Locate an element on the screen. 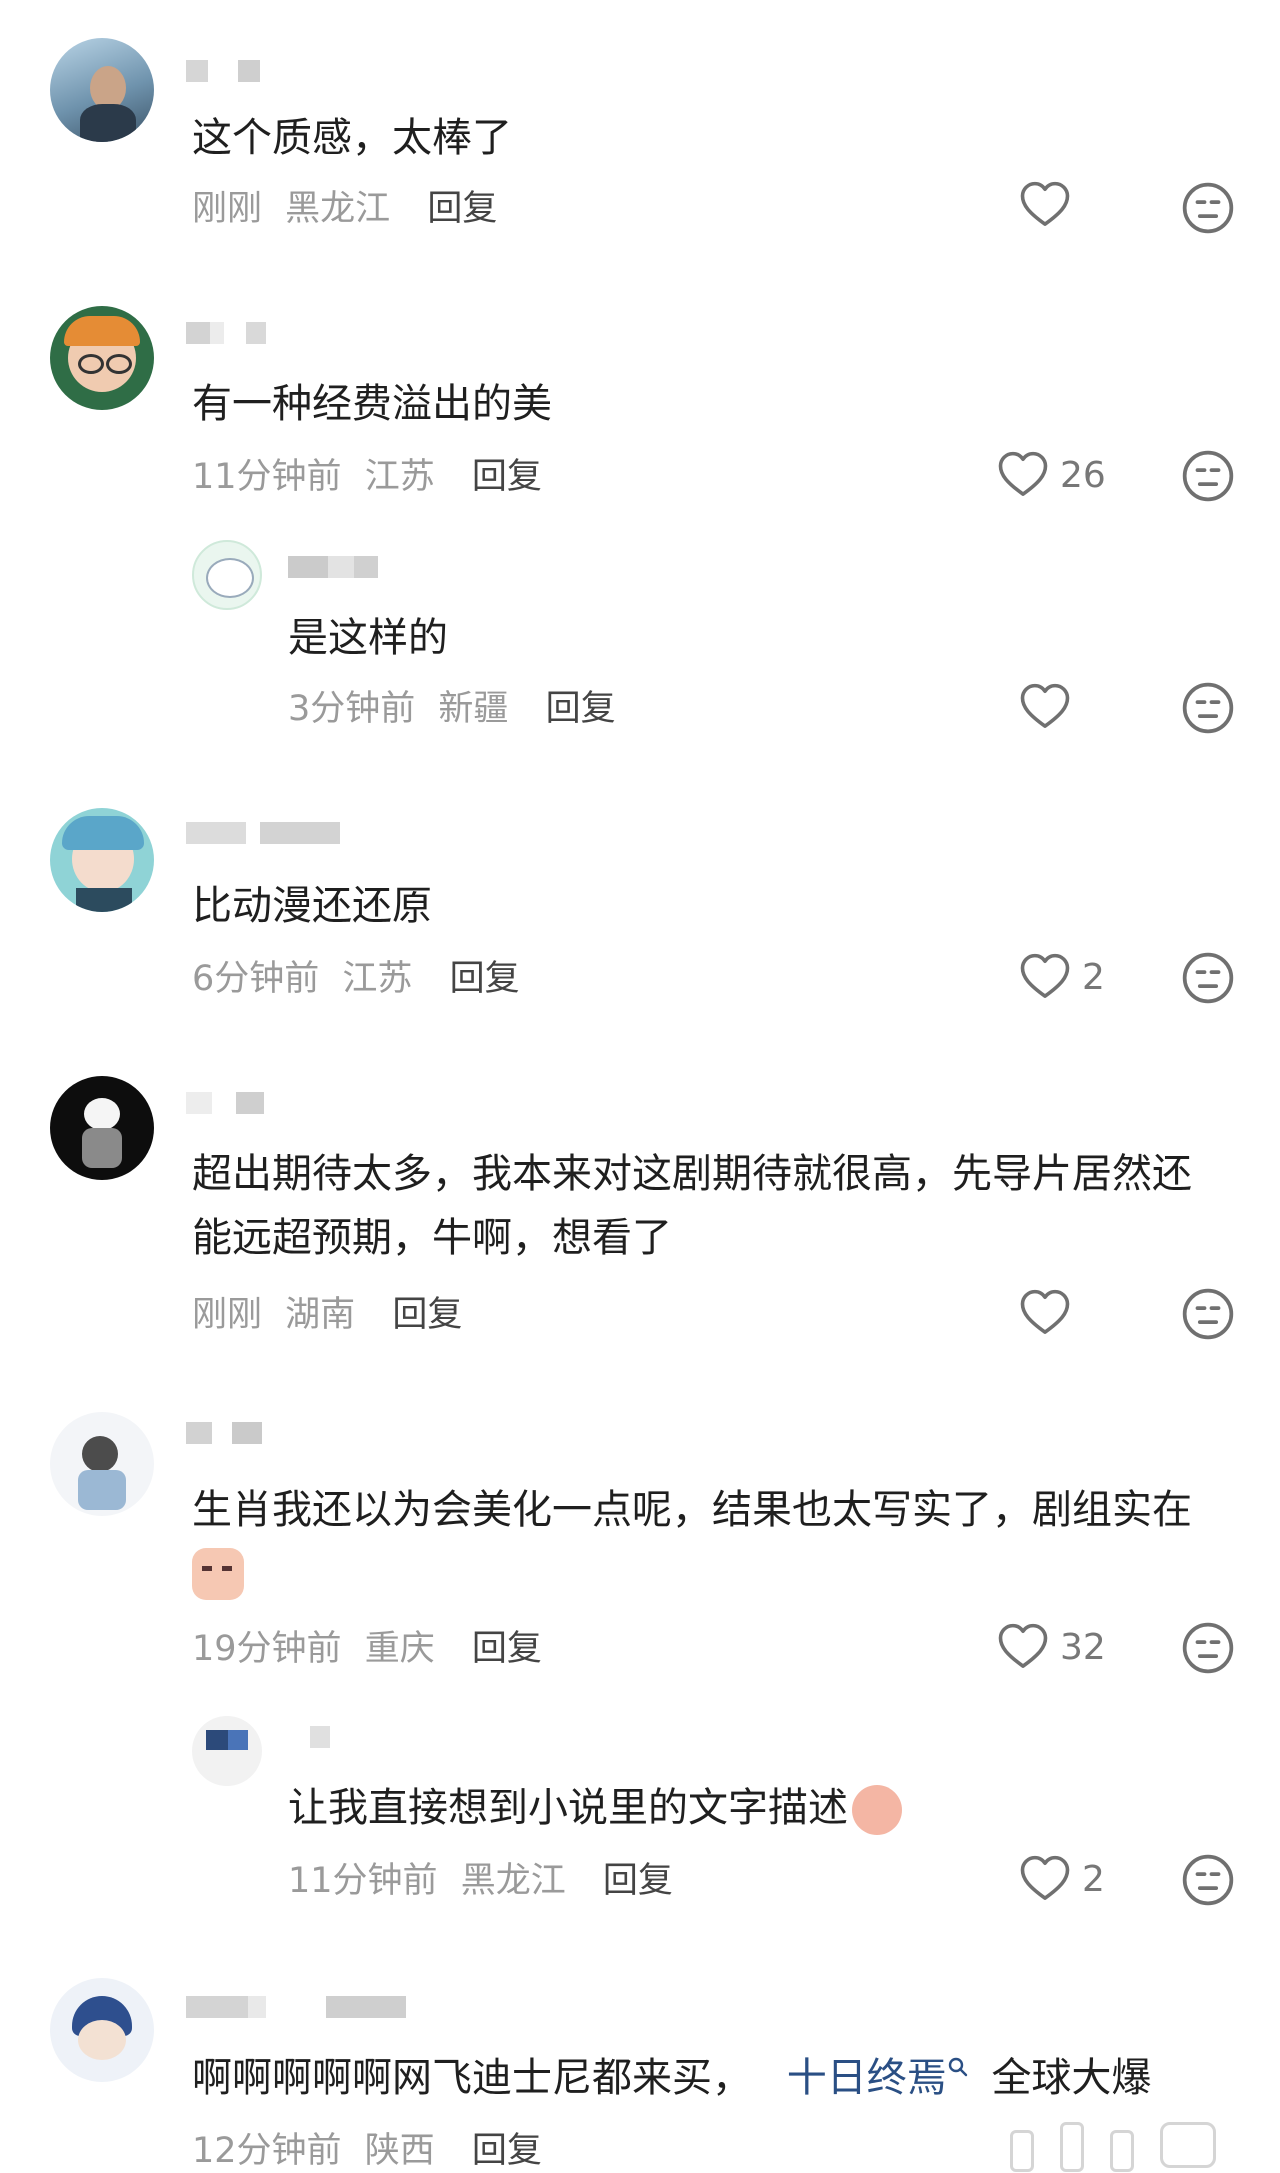 This screenshot has width=1280, height=2173. comment-text-line2: 能远超预期，牛啊，想看了 is located at coordinates (432, 1238).